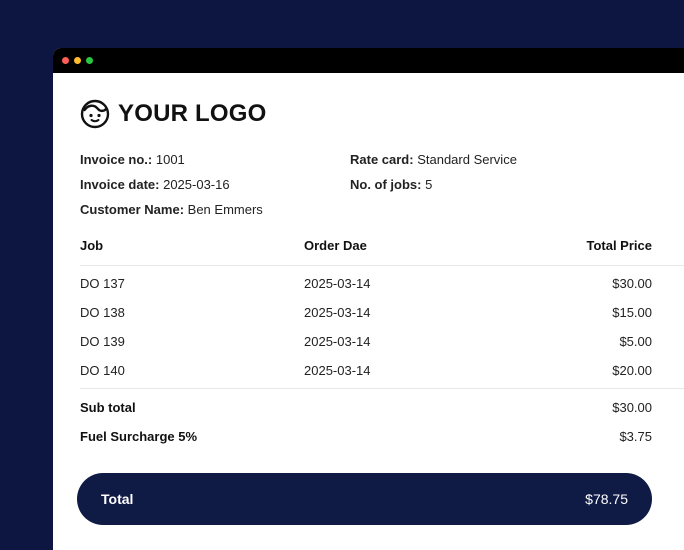 Image resolution: width=684 pixels, height=550 pixels. I want to click on header-divider, so click(382, 265).